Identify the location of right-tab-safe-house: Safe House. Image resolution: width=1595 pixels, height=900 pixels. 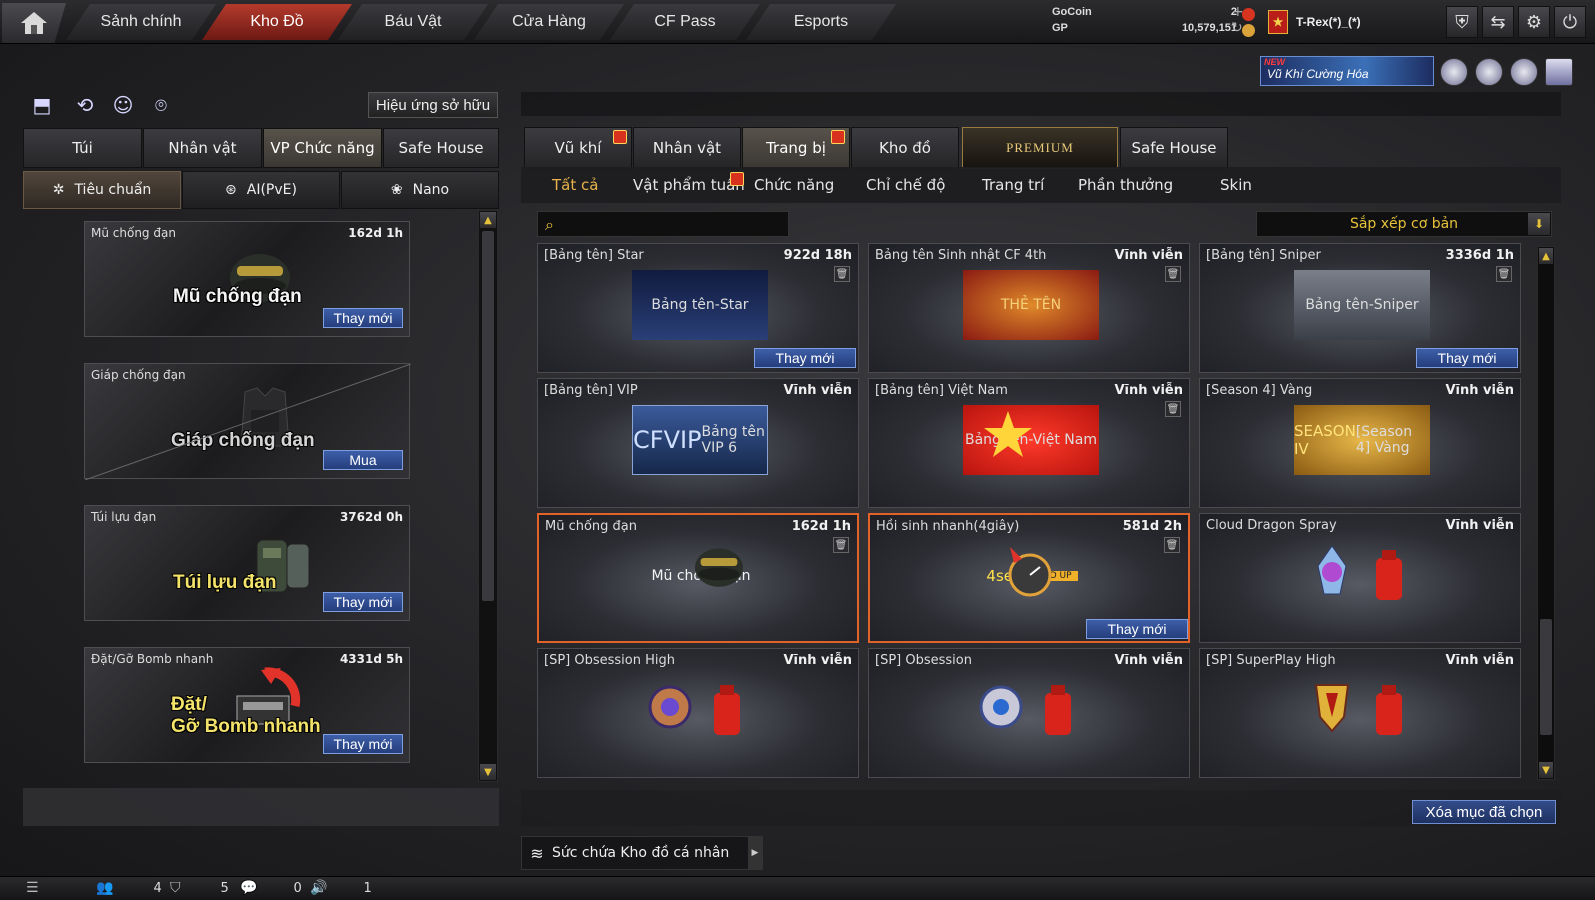
(1174, 148).